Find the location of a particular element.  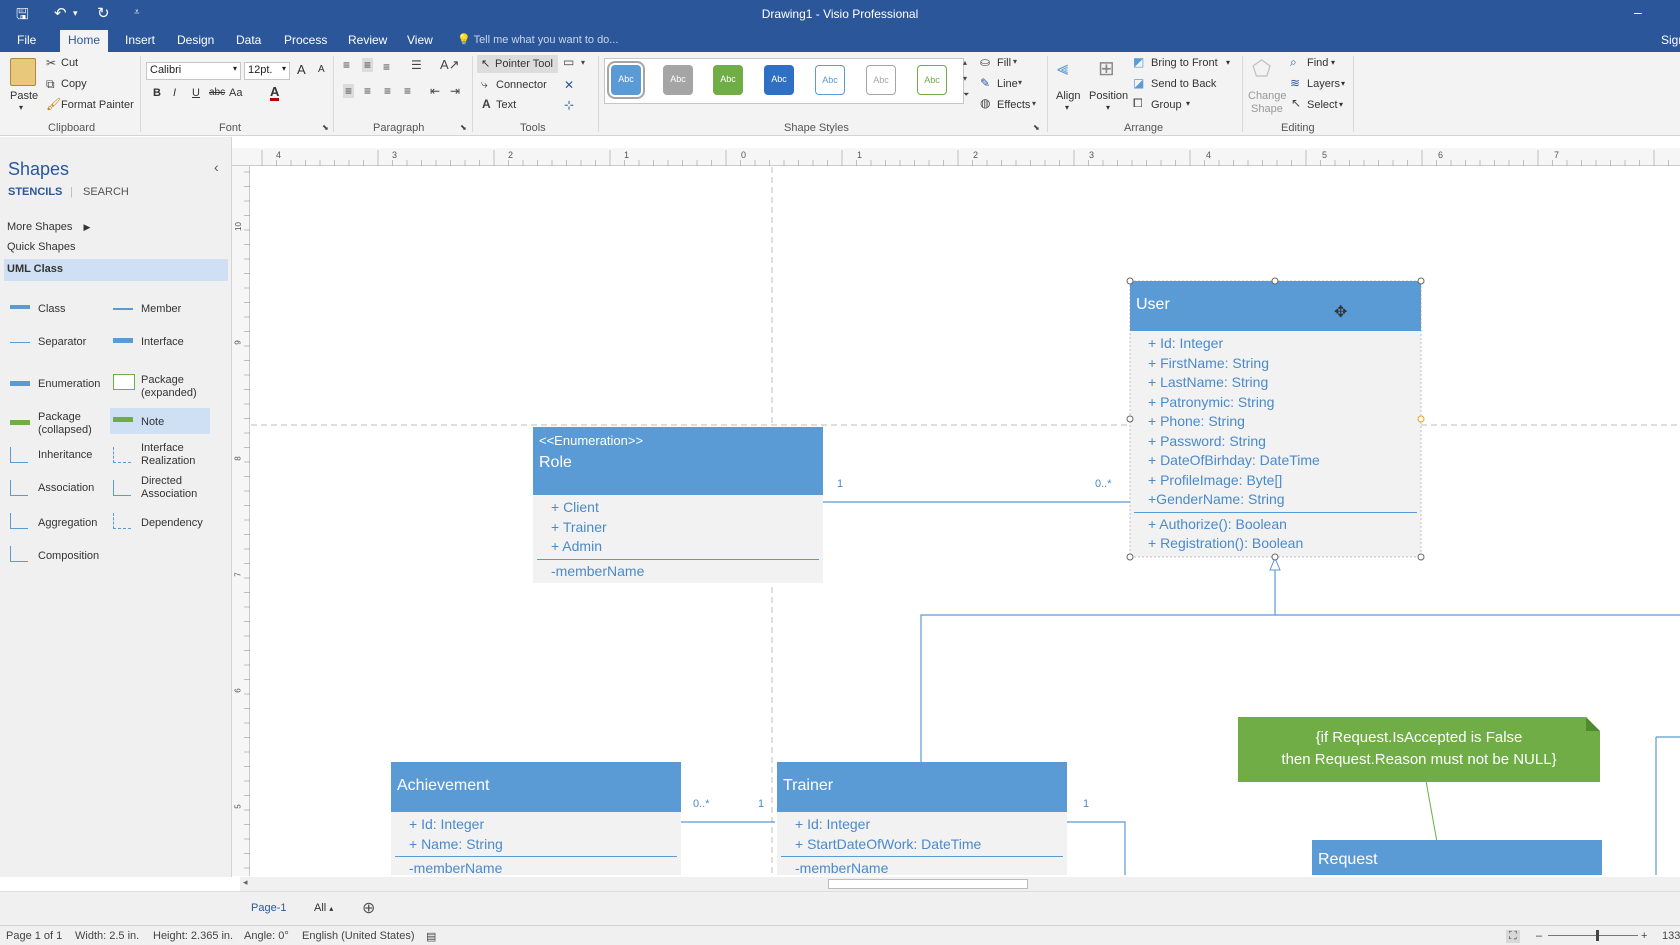

macro-record-icon: ▤ is located at coordinates (431, 936).